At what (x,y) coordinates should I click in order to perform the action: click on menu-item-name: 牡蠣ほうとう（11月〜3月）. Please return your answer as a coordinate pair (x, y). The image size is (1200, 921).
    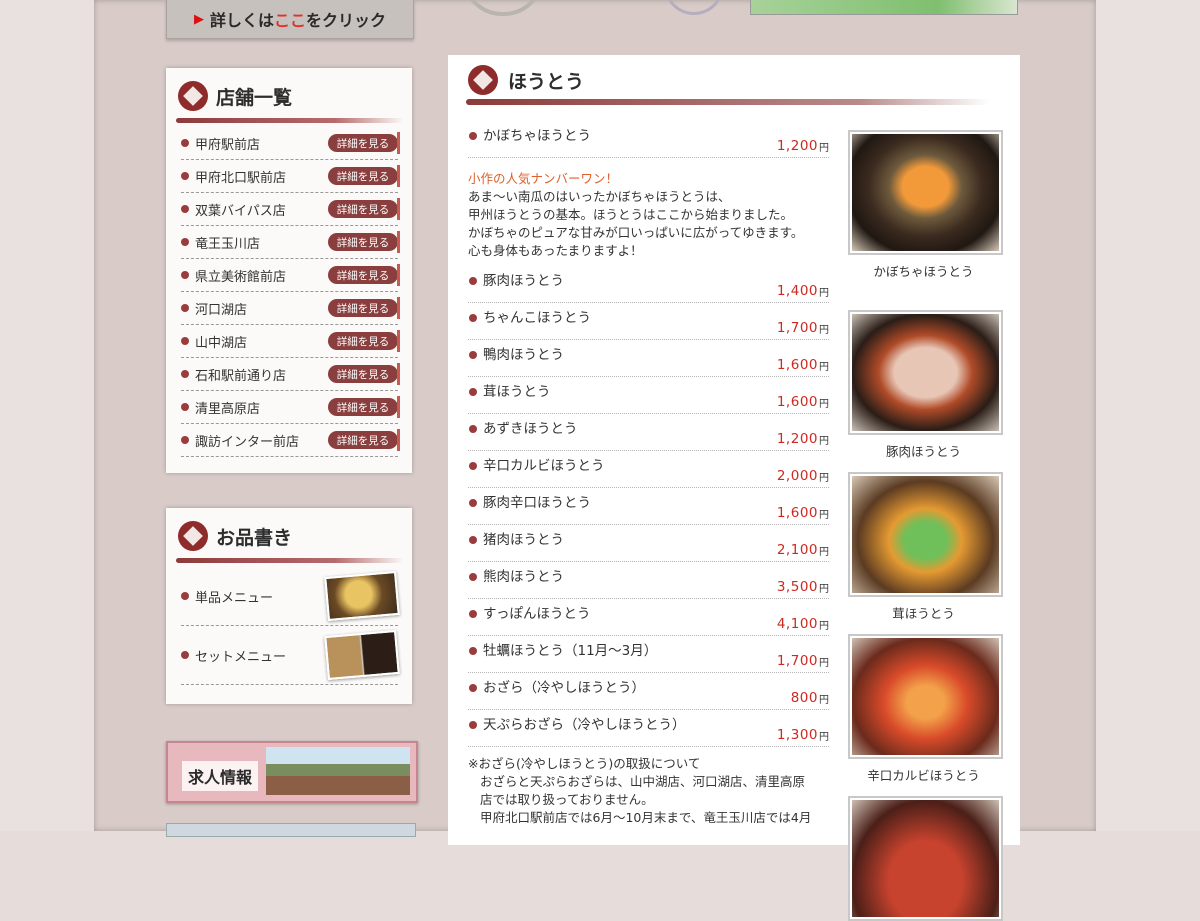
    Looking at the image, I should click on (570, 651).